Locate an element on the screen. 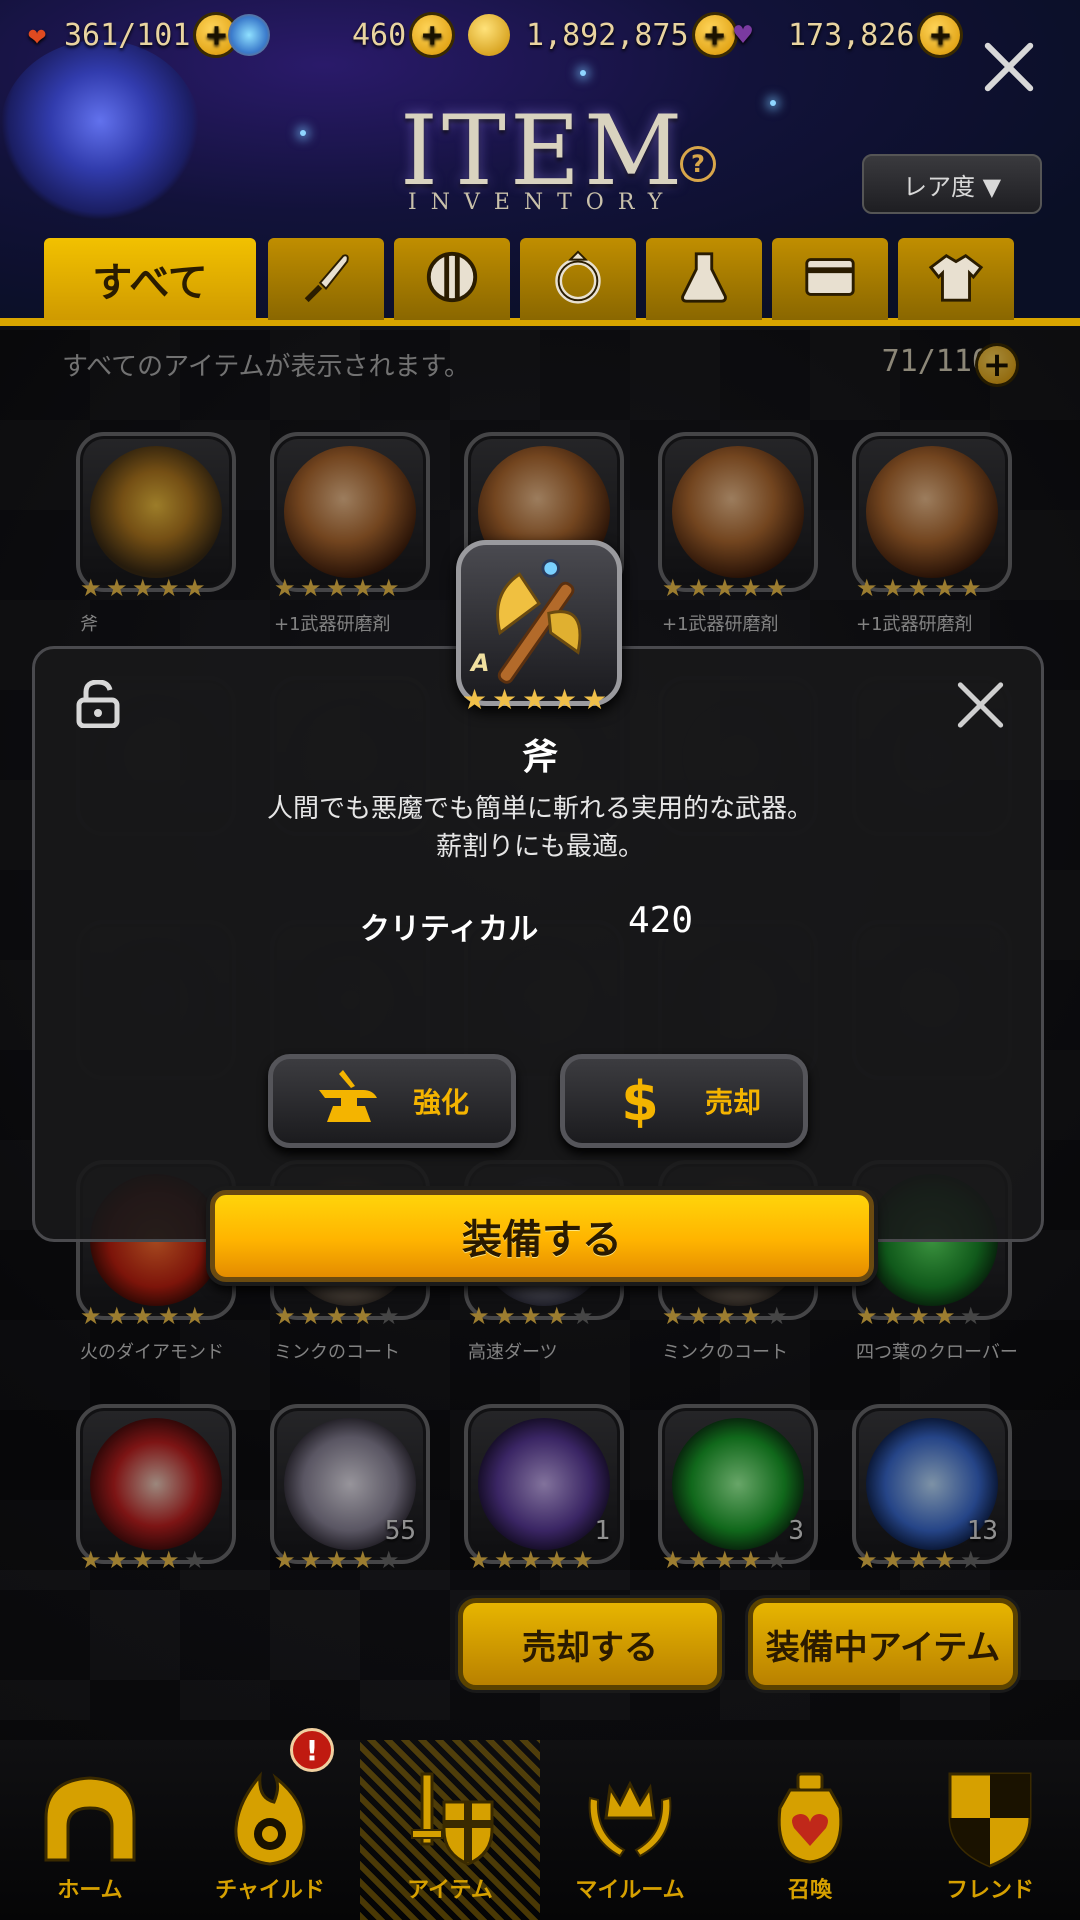  stamina-counter: ❤ 361/101 + is located at coordinates (126, 35).